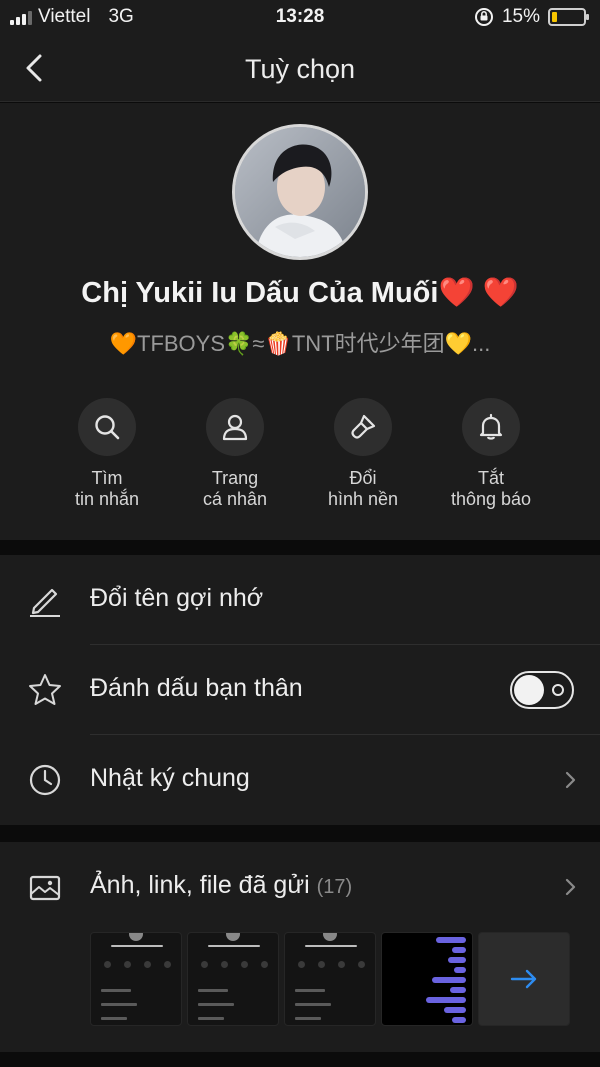  What do you see at coordinates (200, 885) in the screenshot?
I see `shared-media-title: Ảnh, link, file đã gửi` at bounding box center [200, 885].